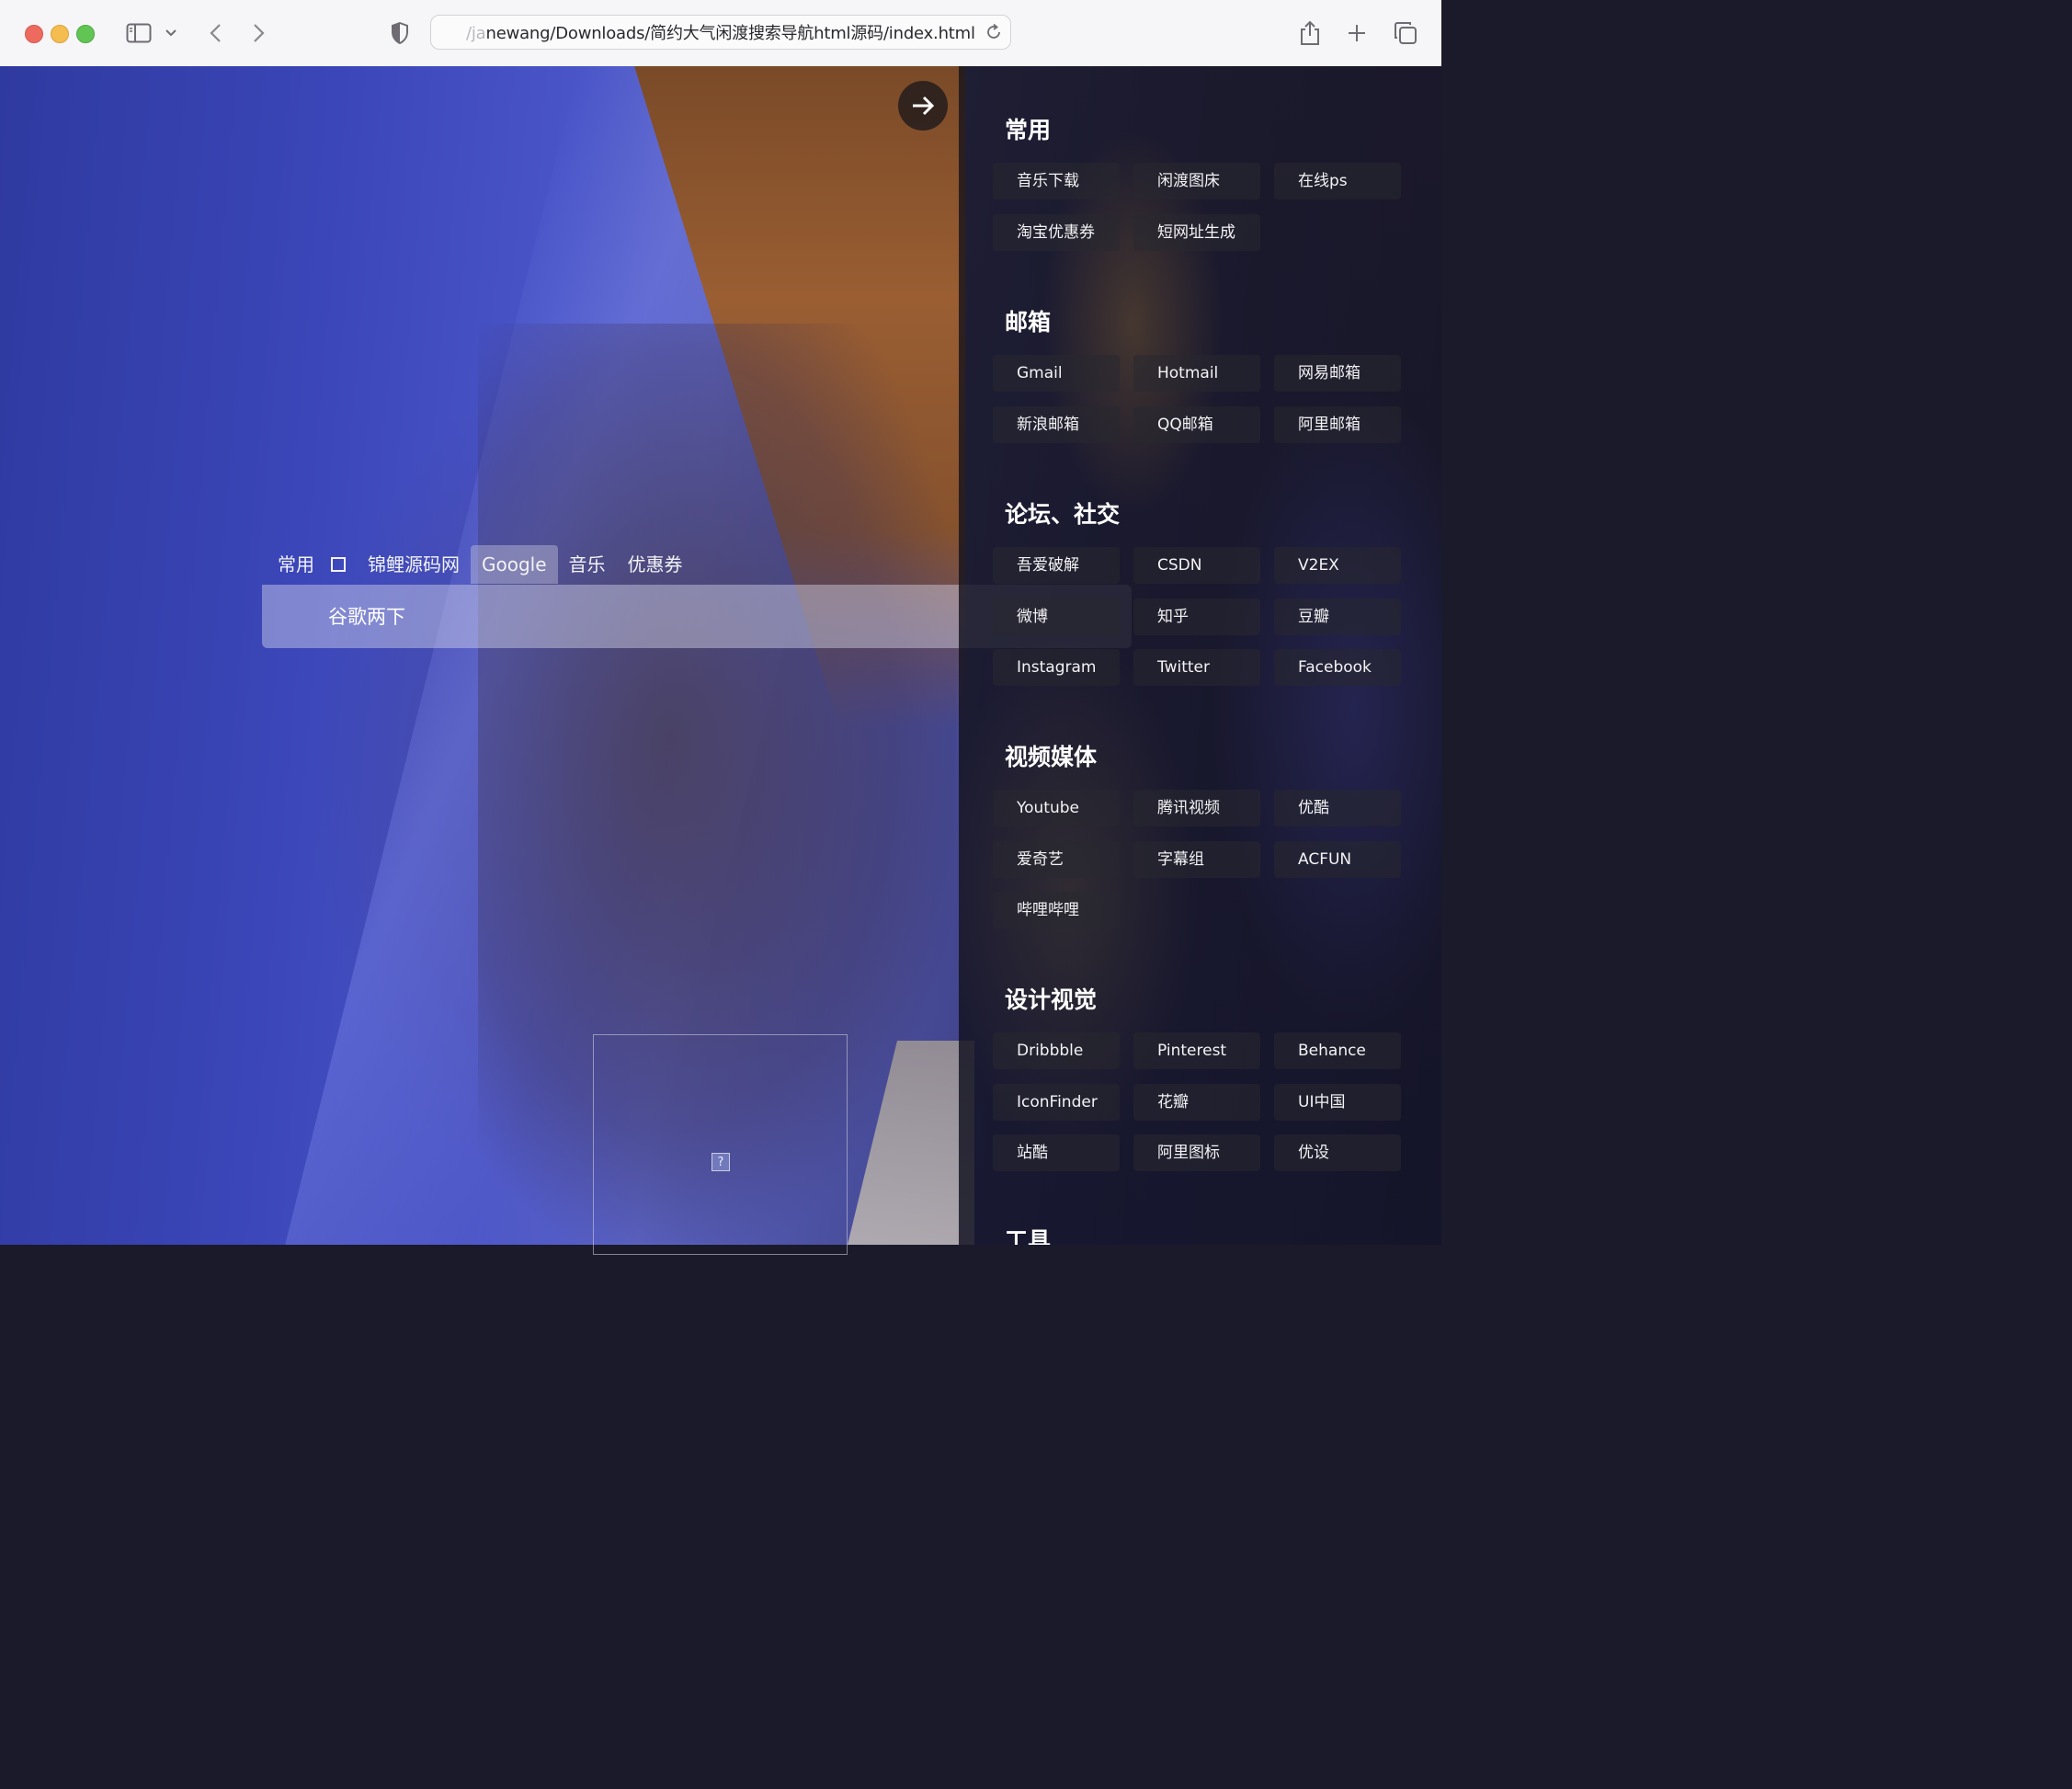  Describe the element at coordinates (476, 33) in the screenshot. I see `url-faded-prefix: /ja` at that location.